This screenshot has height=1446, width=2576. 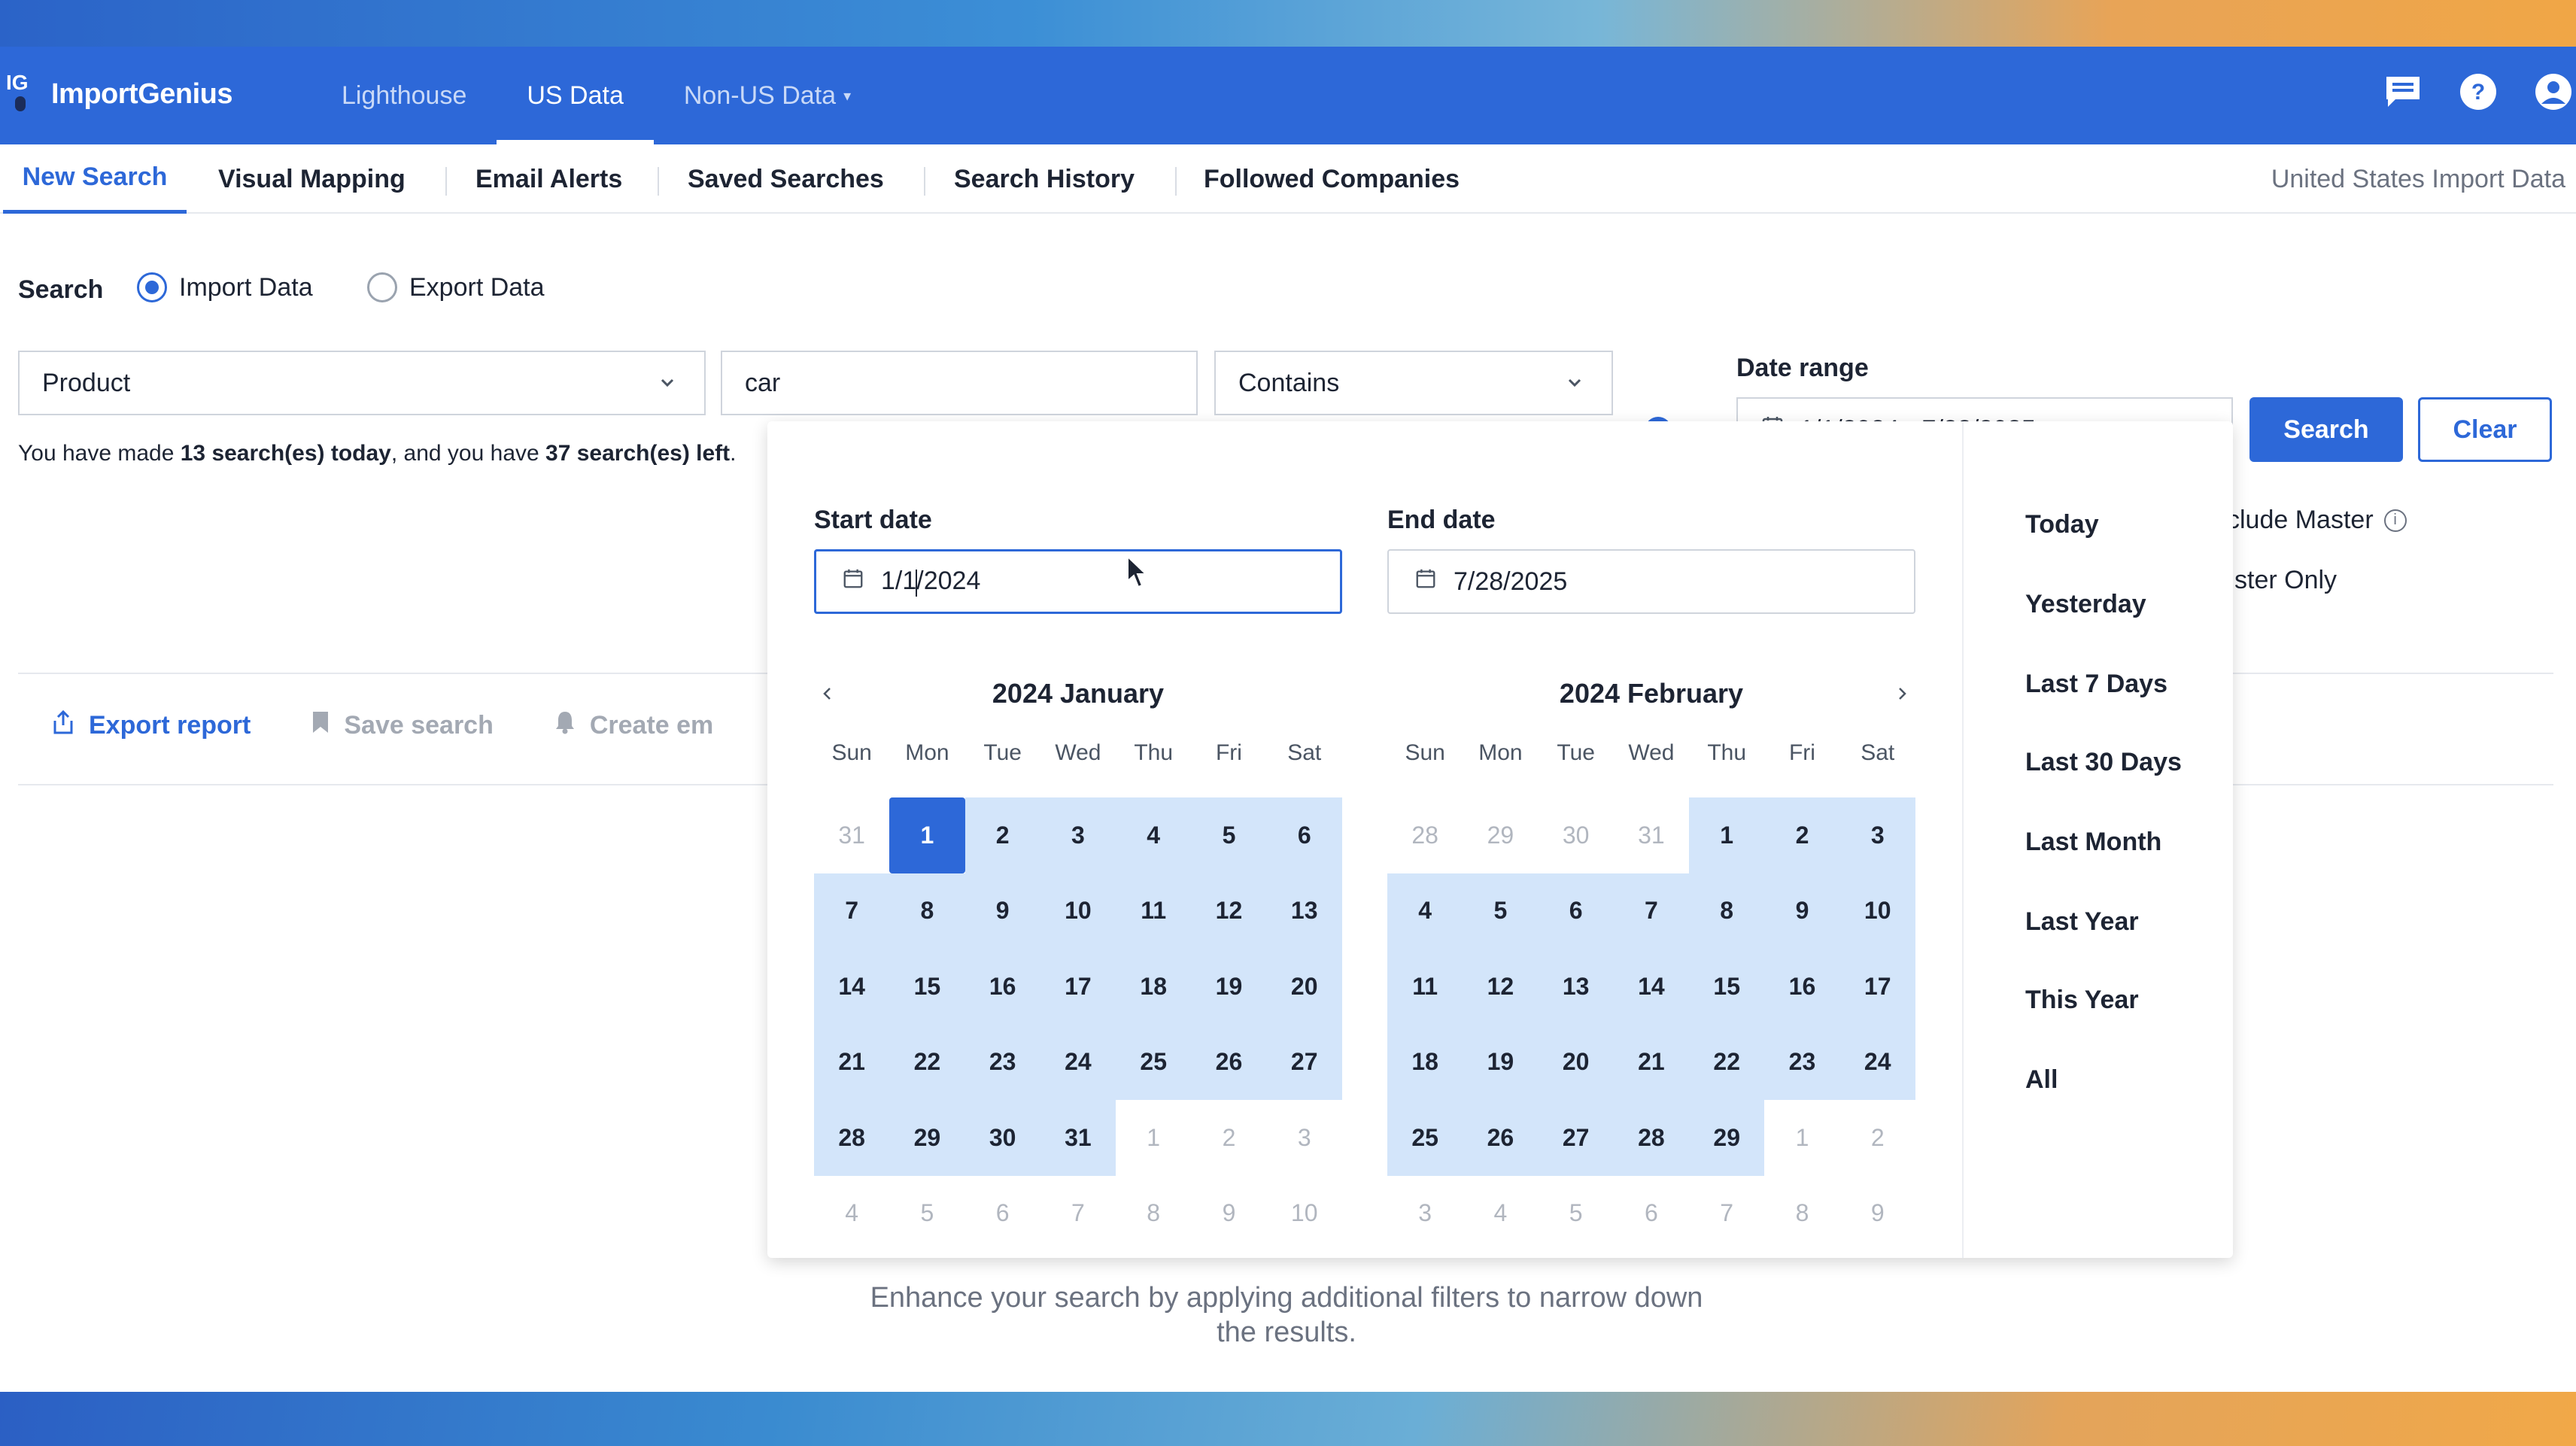 What do you see at coordinates (2553, 91) in the screenshot?
I see `account-icon` at bounding box center [2553, 91].